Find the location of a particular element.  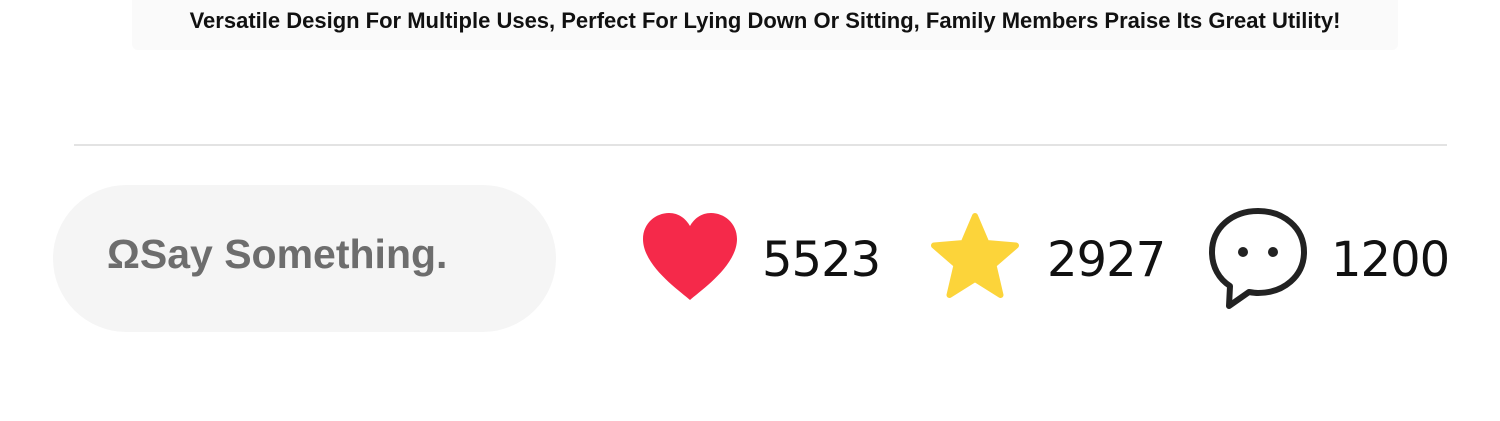

like-count: 5523 is located at coordinates (821, 260).